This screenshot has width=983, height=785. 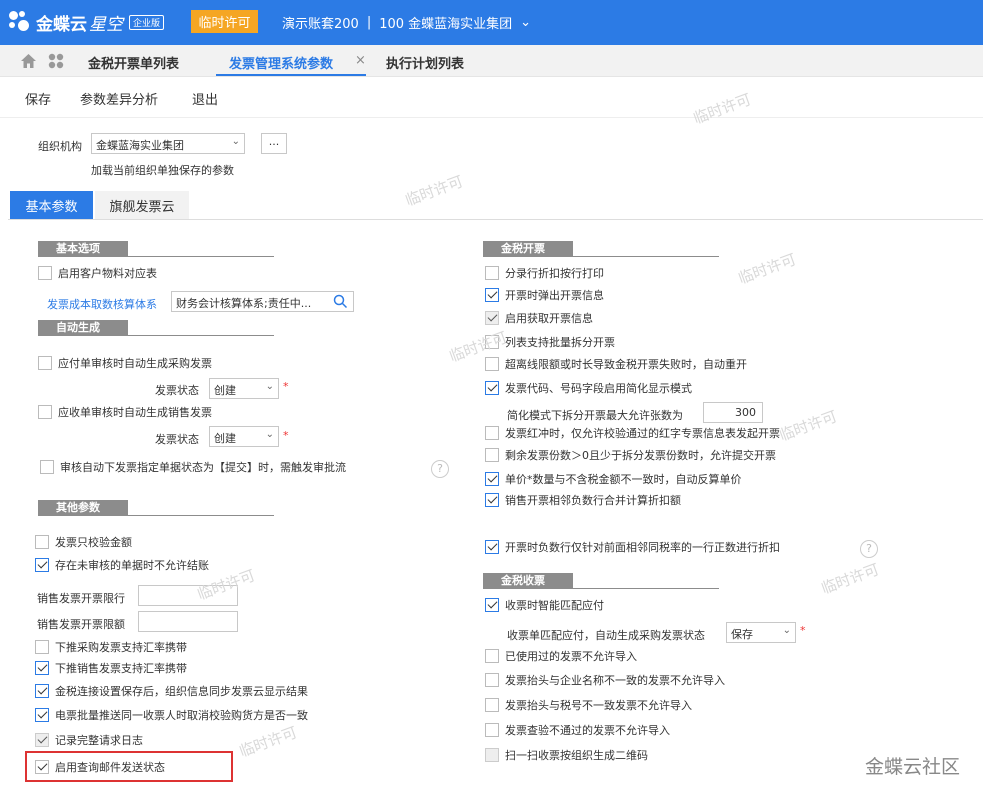 I want to click on org-select: 金蝶蓝海实业集团 ⌄, so click(x=168, y=143).